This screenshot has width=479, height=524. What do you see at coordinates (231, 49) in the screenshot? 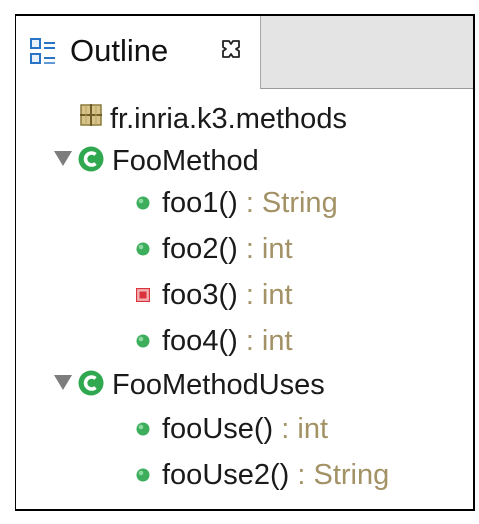
I see `close-icon` at bounding box center [231, 49].